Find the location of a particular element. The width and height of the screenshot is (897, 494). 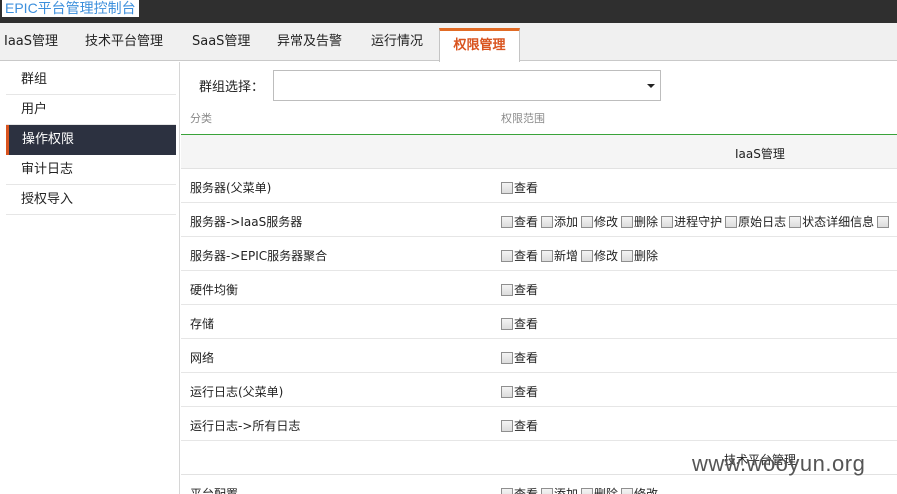

permission-checkbox is located at coordinates (883, 221).